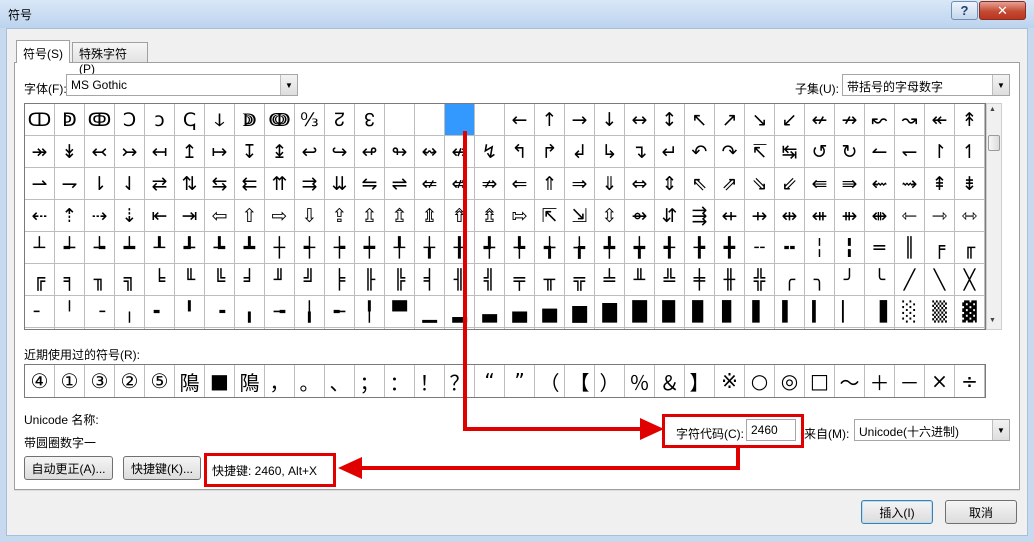 This screenshot has width=1034, height=542. What do you see at coordinates (250, 152) in the screenshot?
I see `symbol-cell: ↧` at bounding box center [250, 152].